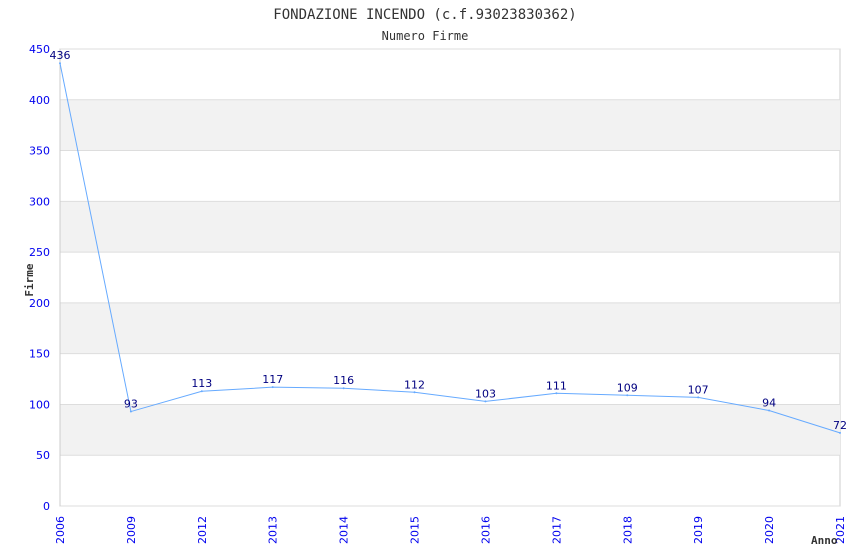  What do you see at coordinates (556, 385) in the screenshot?
I see `data-label: 111` at bounding box center [556, 385].